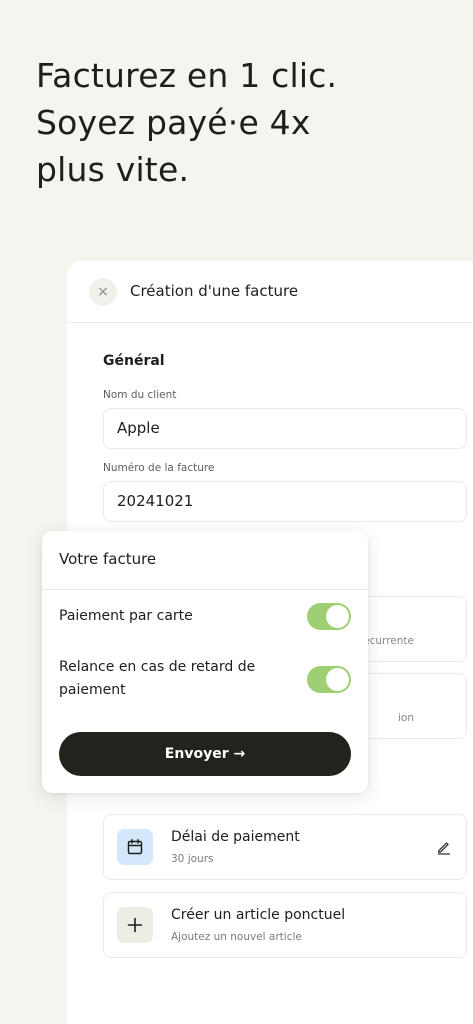 This screenshot has height=1024, width=473. Describe the element at coordinates (126, 616) in the screenshot. I see `card-payment-label: Paiement par carte` at that location.